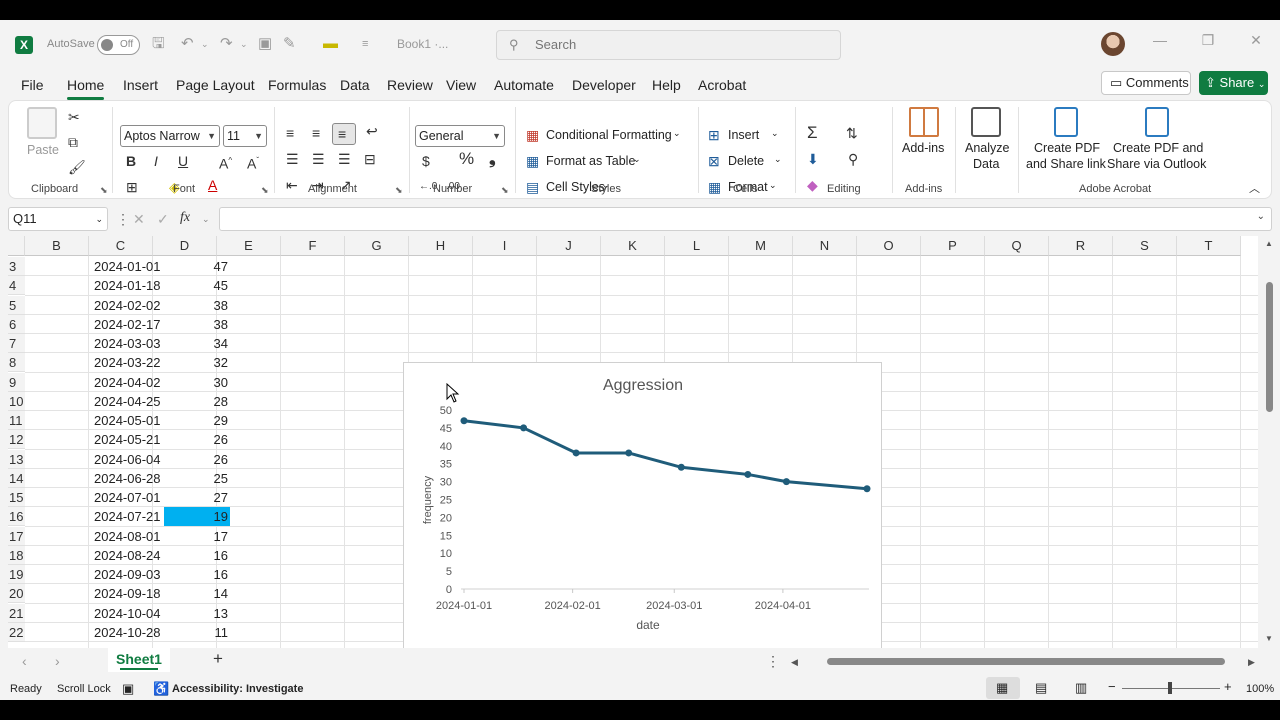 This screenshot has width=1280, height=720. What do you see at coordinates (1145, 246) in the screenshot?
I see `column-header-s: S` at bounding box center [1145, 246].